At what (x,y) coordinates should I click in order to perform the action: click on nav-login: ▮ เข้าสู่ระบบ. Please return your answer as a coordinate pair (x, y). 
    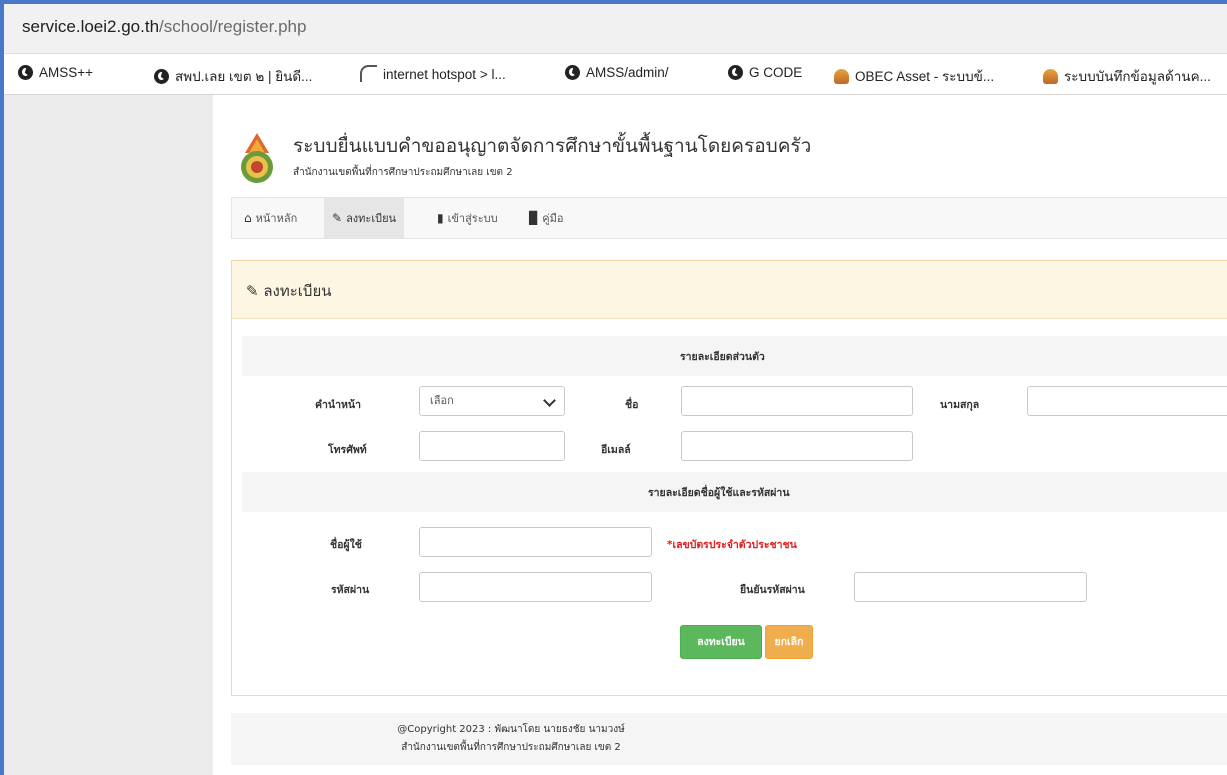
    Looking at the image, I should click on (467, 218).